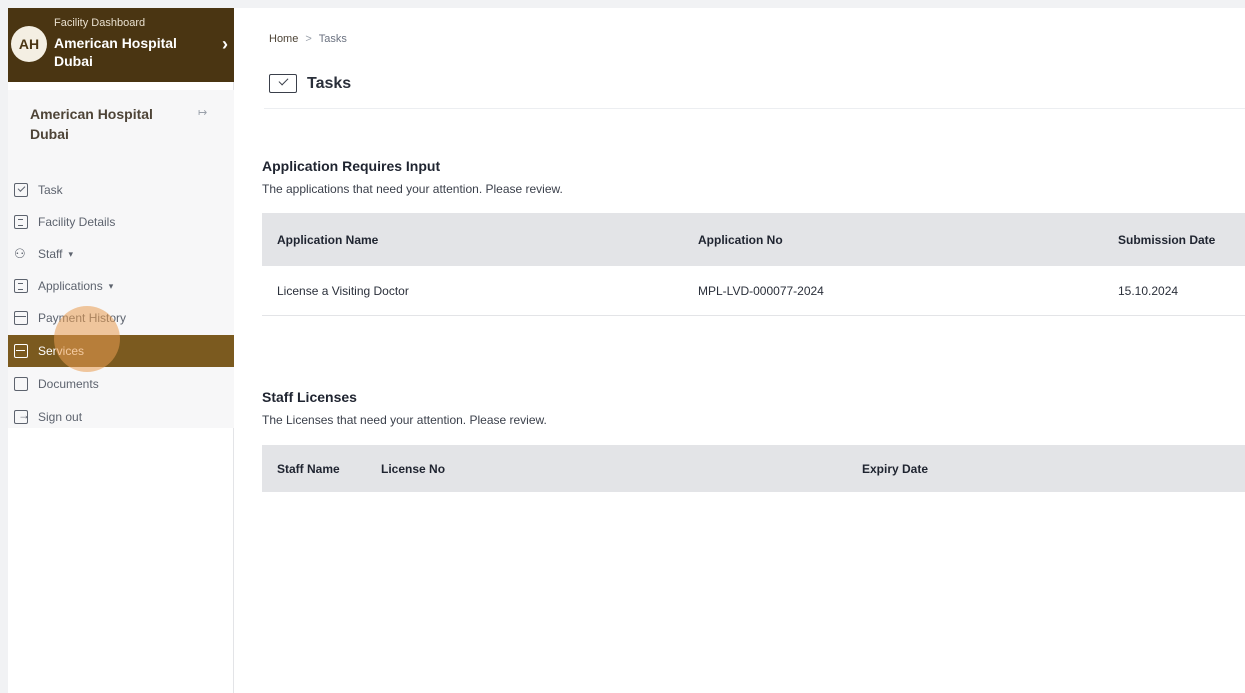 Image resolution: width=1245 pixels, height=693 pixels. Describe the element at coordinates (283, 39) in the screenshot. I see `breadcrumb-home: Home` at that location.